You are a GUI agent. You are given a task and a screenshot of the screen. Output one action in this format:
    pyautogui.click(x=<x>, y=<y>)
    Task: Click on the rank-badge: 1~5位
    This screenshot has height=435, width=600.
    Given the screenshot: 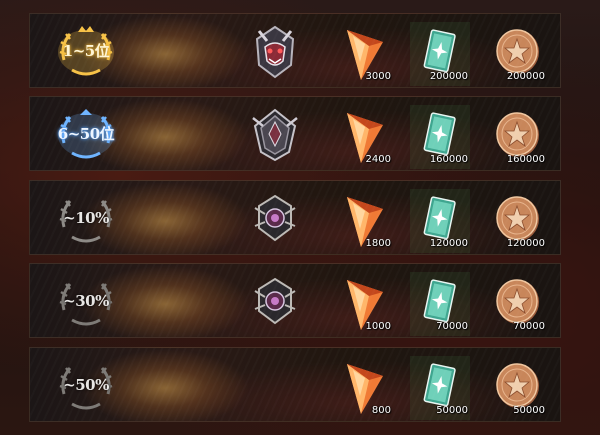 What is the action you would take?
    pyautogui.click(x=86, y=51)
    